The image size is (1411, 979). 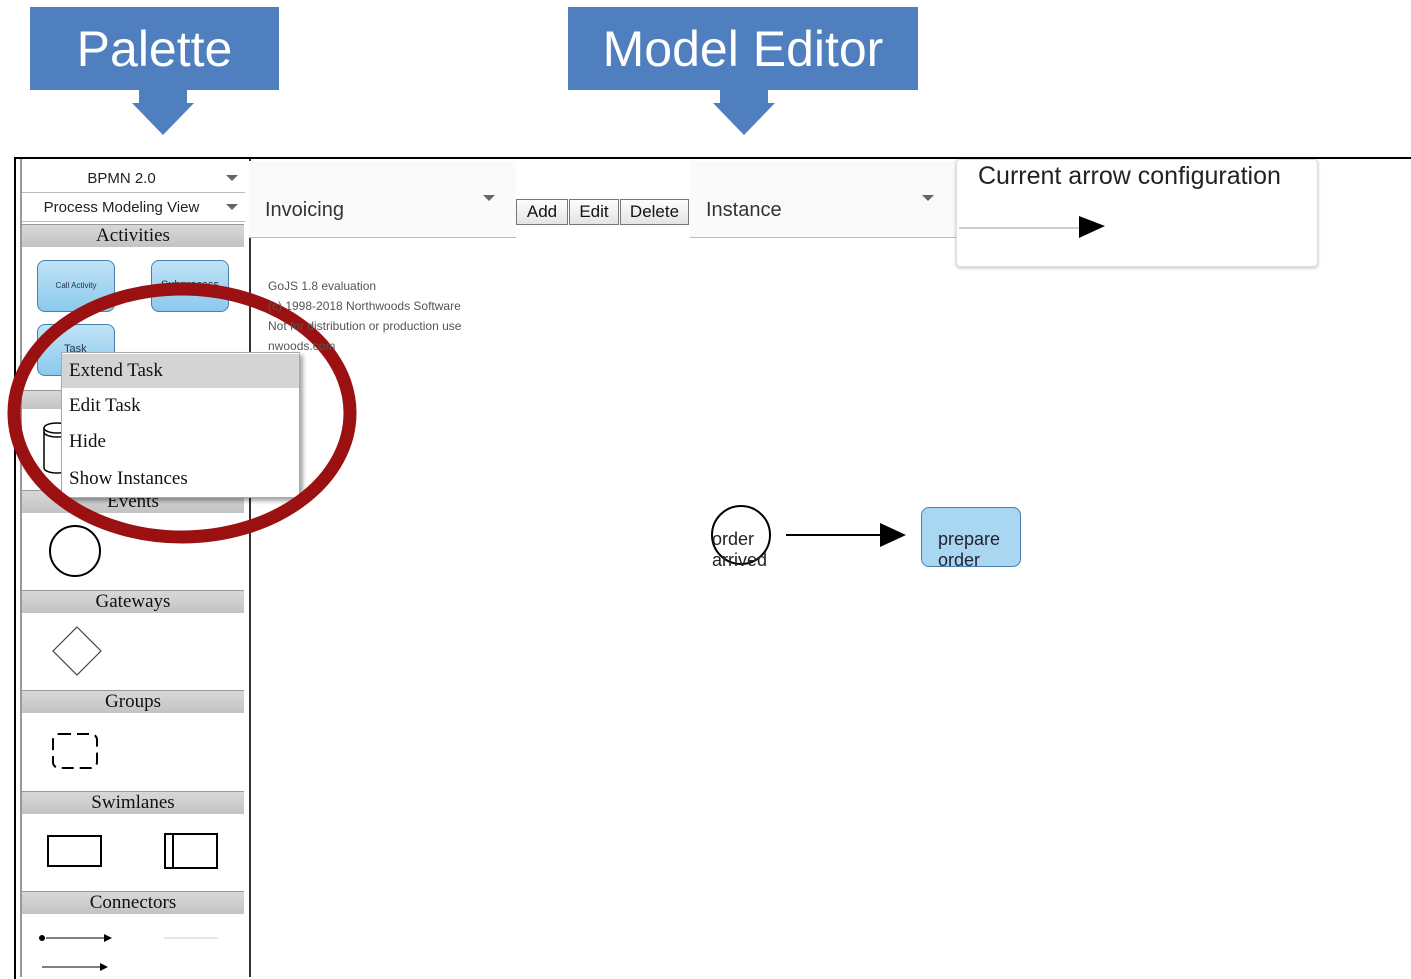 I want to click on section-swimlanes: Swimlanes, so click(x=133, y=802).